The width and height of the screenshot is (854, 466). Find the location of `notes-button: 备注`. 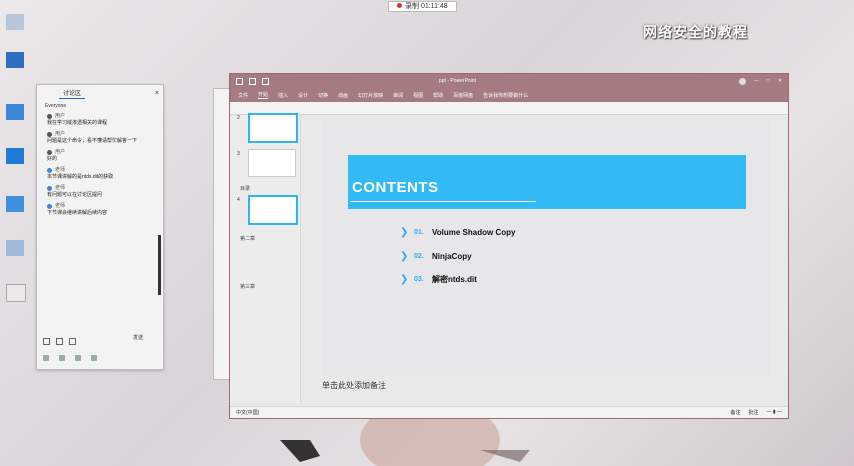

notes-button: 备注 is located at coordinates (735, 412).